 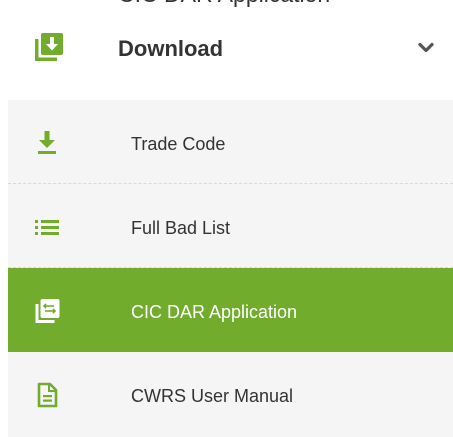 I want to click on download-box-icon, so click(x=49, y=47).